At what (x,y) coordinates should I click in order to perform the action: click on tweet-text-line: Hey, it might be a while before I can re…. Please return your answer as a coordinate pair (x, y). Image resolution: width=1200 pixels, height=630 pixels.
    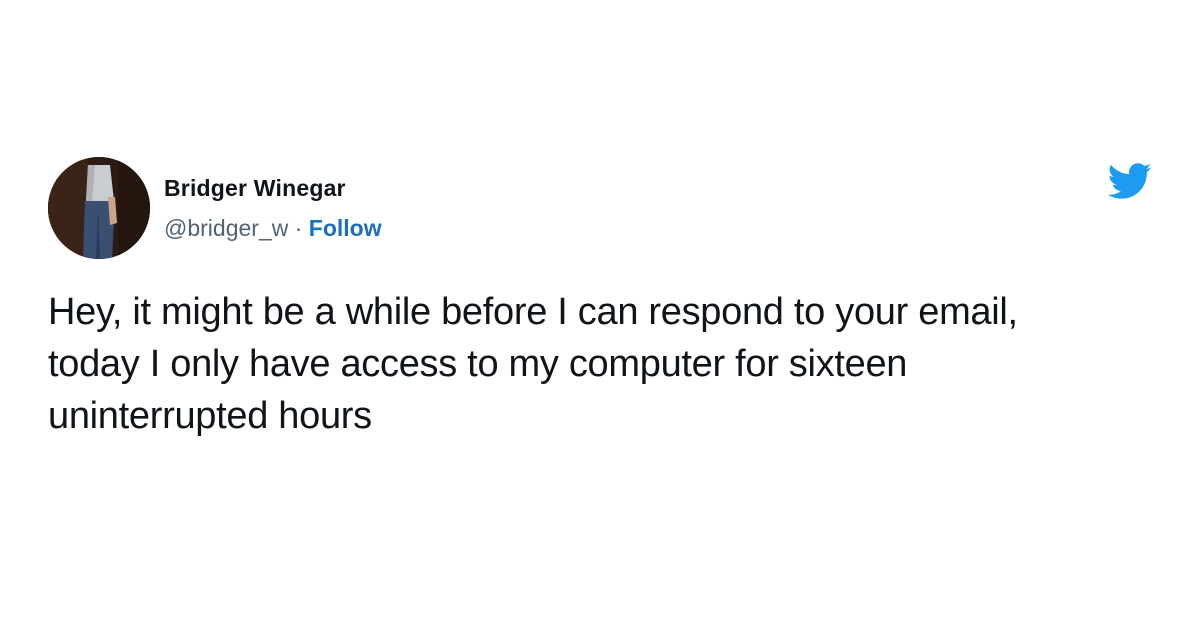
    Looking at the image, I should click on (533, 312).